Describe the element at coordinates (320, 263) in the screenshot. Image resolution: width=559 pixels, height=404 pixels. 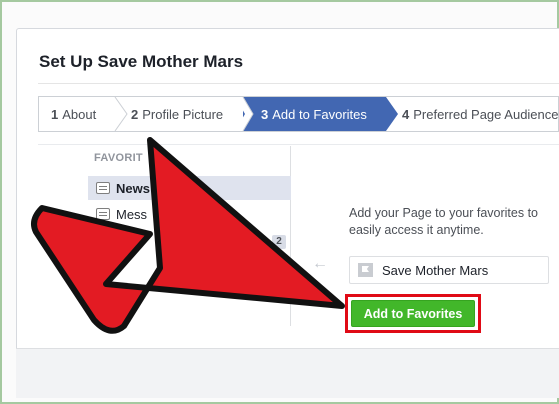
I see `arrow-left-icon: ←` at that location.